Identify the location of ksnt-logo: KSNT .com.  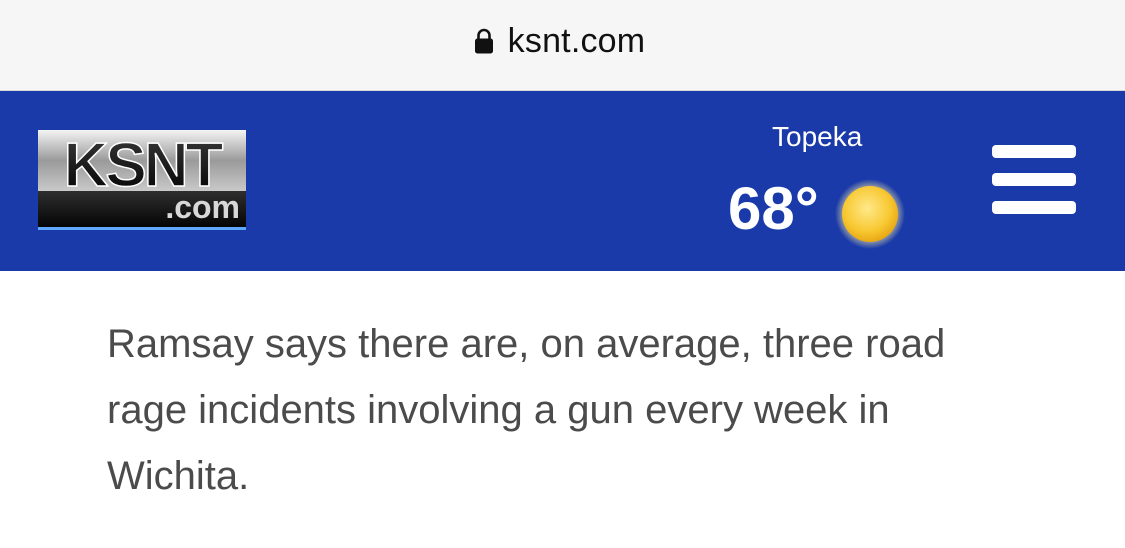
(142, 181).